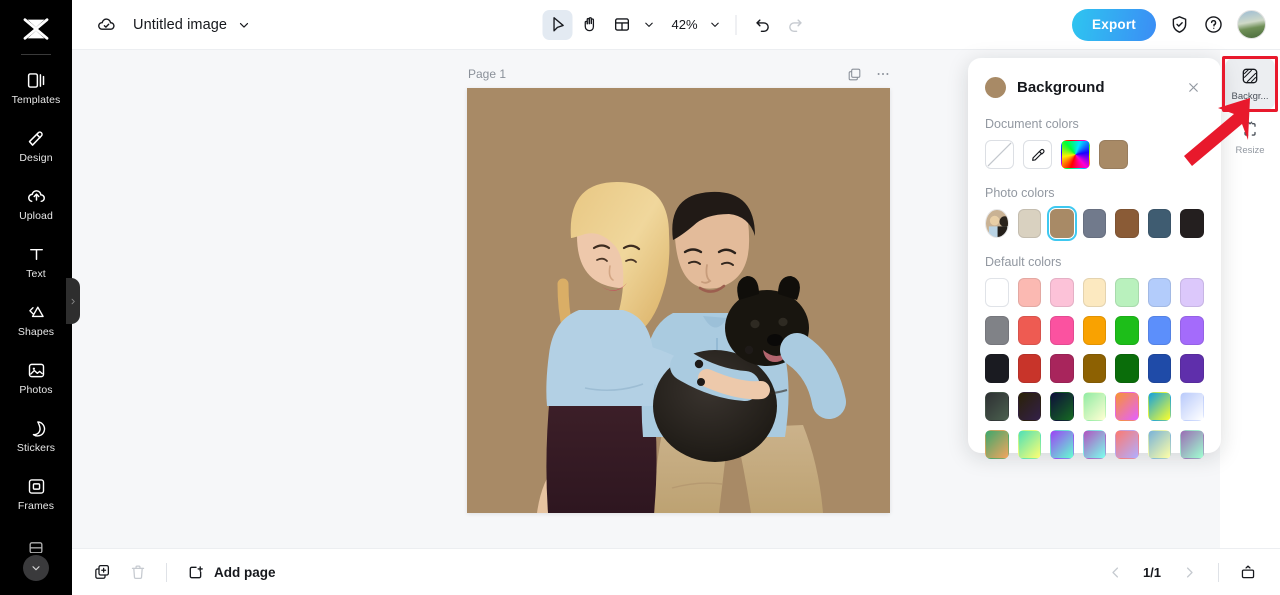 This screenshot has width=1280, height=595. I want to click on layout-grid-icon, so click(621, 24).